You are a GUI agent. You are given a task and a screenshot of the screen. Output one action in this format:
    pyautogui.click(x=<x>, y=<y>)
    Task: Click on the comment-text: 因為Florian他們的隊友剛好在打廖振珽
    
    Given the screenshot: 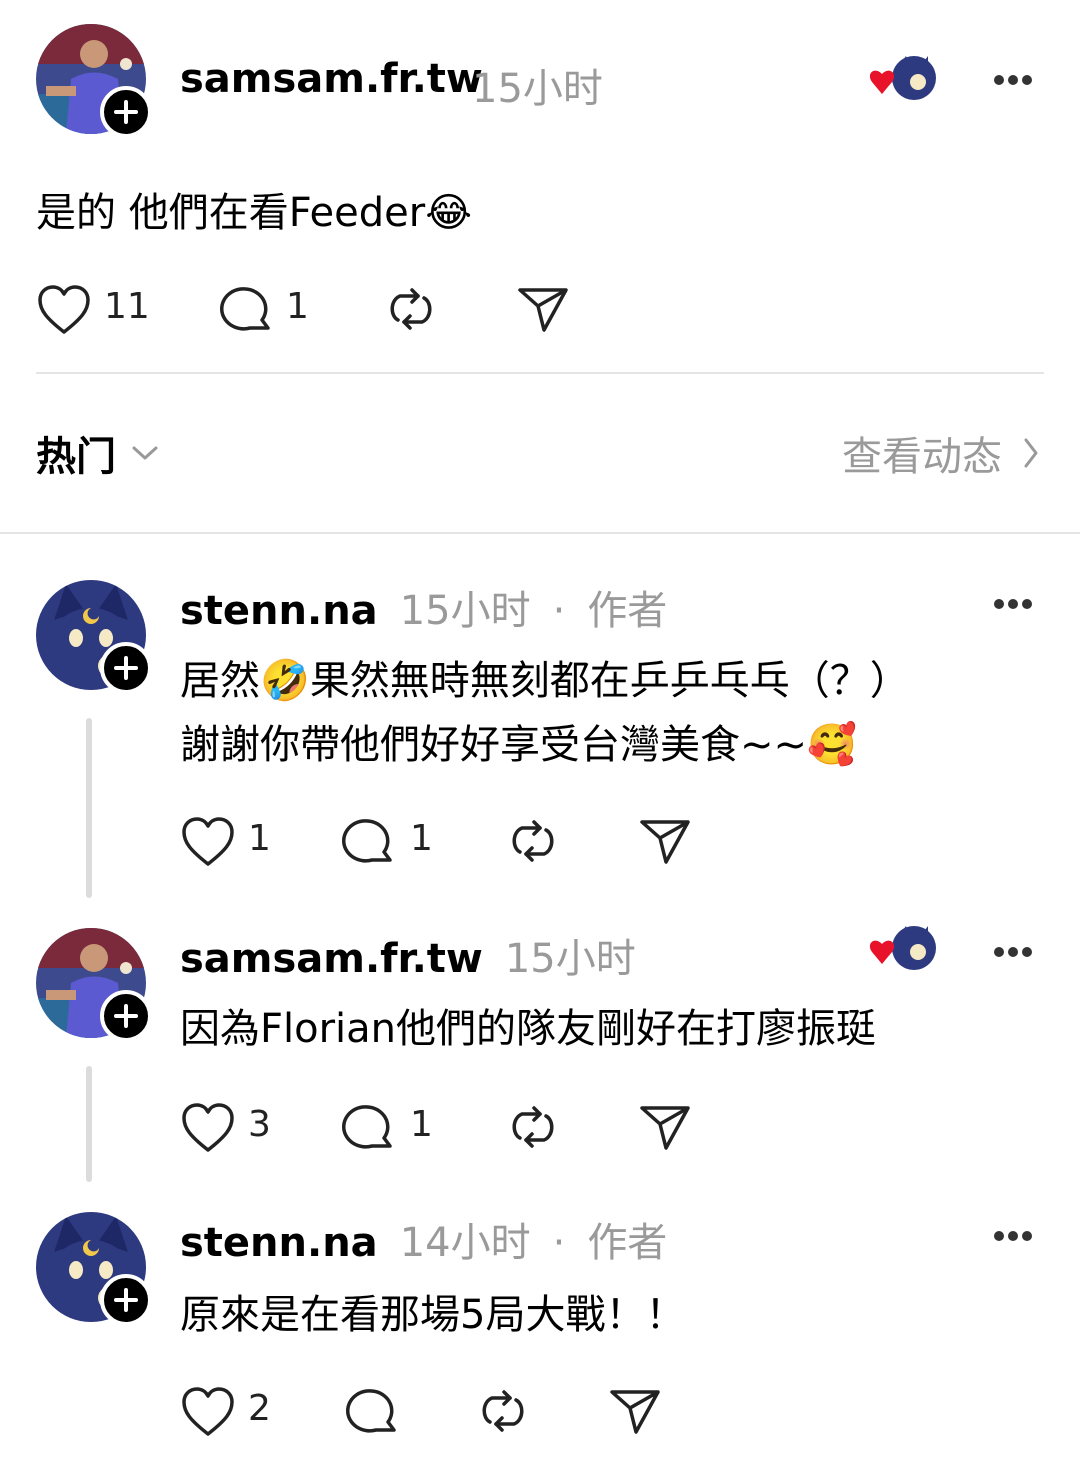 What is the action you would take?
    pyautogui.click(x=528, y=1029)
    